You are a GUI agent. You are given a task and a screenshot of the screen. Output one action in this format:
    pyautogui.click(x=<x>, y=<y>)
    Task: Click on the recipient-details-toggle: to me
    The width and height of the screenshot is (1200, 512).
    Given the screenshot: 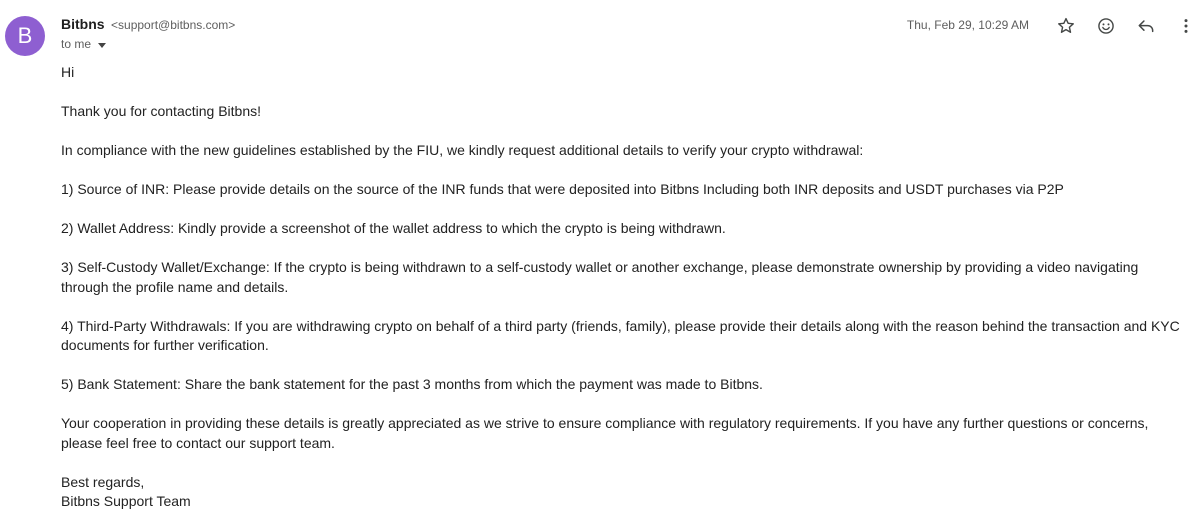 What is the action you would take?
    pyautogui.click(x=84, y=44)
    